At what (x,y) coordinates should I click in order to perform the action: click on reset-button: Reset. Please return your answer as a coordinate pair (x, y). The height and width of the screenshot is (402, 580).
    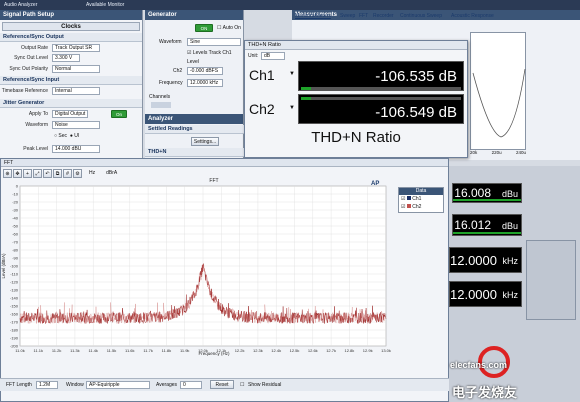
    Looking at the image, I should click on (222, 384).